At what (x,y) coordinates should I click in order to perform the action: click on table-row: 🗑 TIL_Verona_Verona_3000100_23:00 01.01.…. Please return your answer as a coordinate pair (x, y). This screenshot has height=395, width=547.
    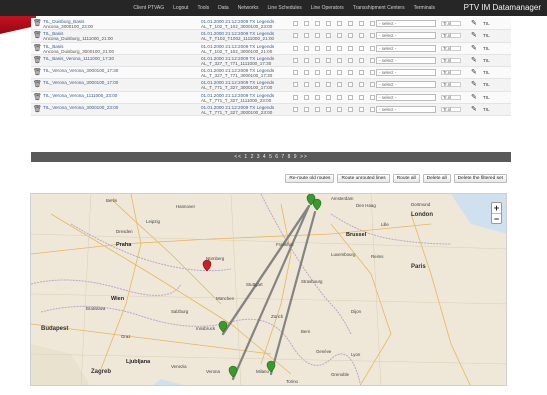
    Looking at the image, I should click on (271, 110).